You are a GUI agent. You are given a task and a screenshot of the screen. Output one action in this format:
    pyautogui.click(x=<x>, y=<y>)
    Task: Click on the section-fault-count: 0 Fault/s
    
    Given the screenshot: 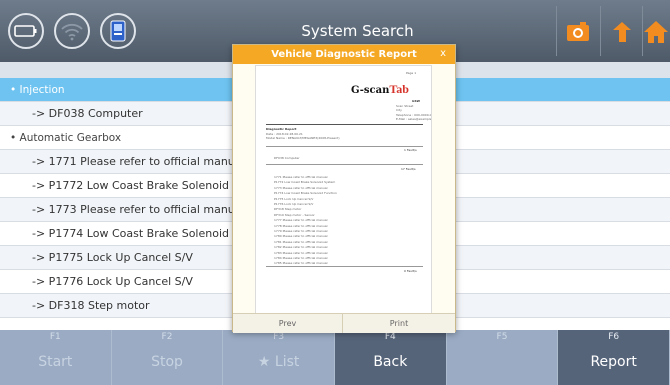 What is the action you would take?
    pyautogui.click(x=410, y=271)
    